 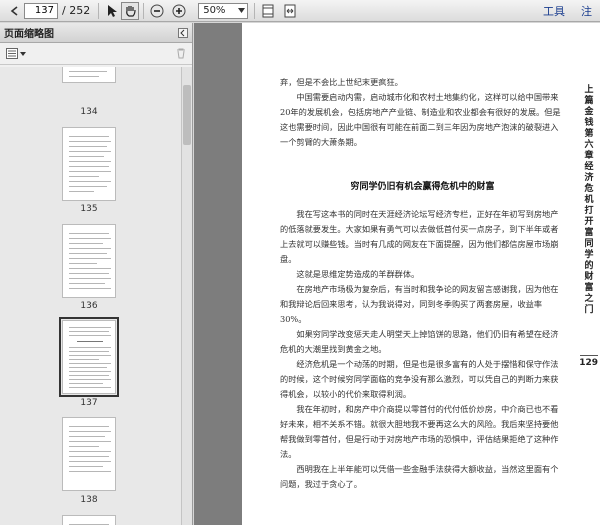 I want to click on minus-circle-icon, so click(x=157, y=10).